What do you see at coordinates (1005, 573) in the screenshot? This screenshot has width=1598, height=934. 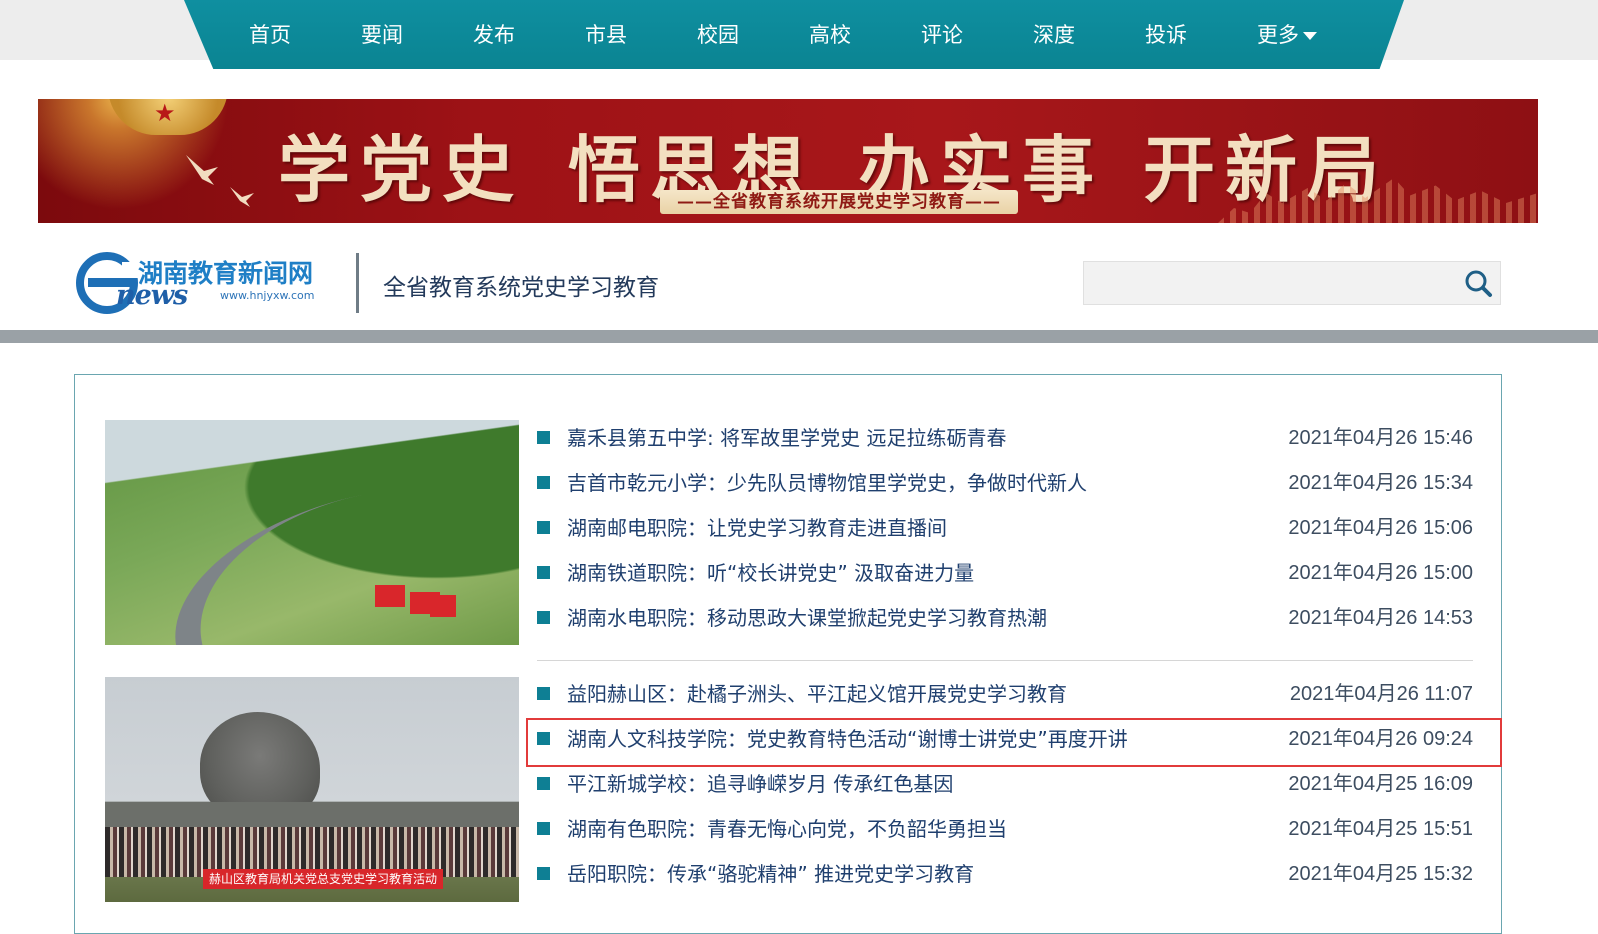 I see `list-item: 湖南铁道职院：听“校长讲党史” 汲取奋进力量 2021年04月26 15:00` at bounding box center [1005, 573].